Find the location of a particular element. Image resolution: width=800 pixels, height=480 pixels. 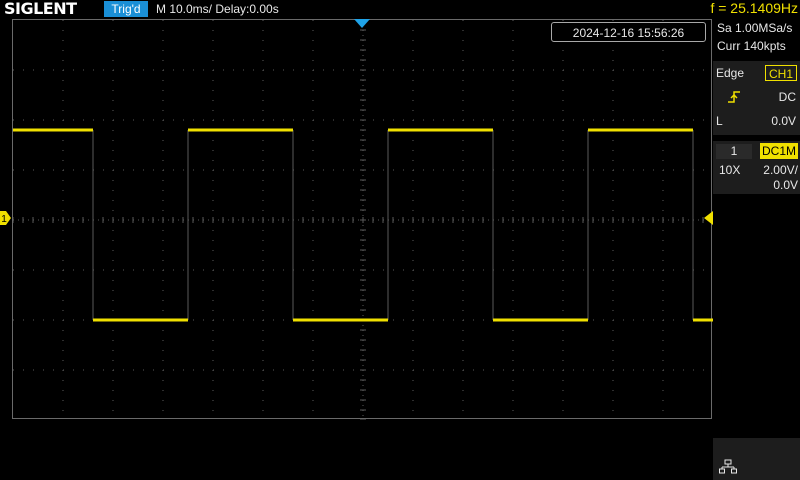

trigger-type-row: Edge CH1 is located at coordinates (756, 73).